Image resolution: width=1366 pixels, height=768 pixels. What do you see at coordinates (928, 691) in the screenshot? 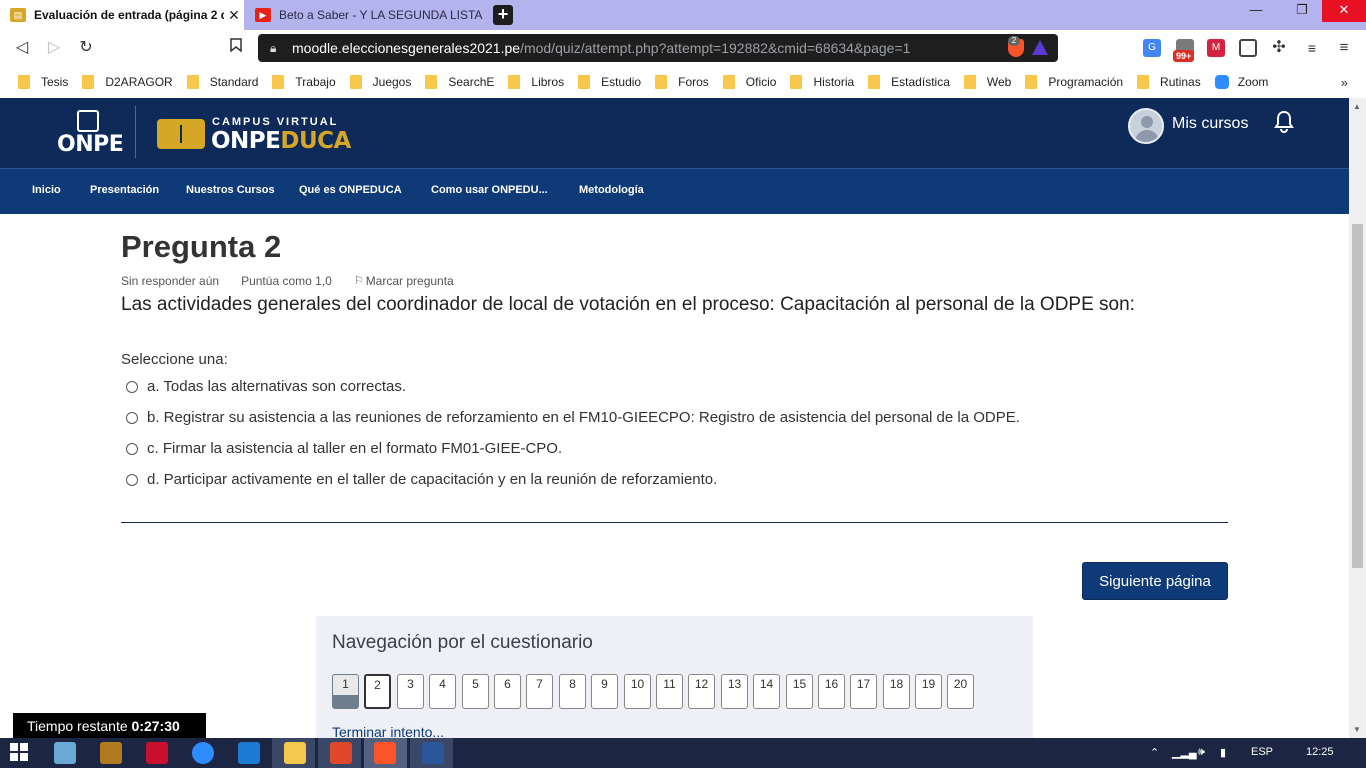
I see `quiz-nav-button: 19` at bounding box center [928, 691].